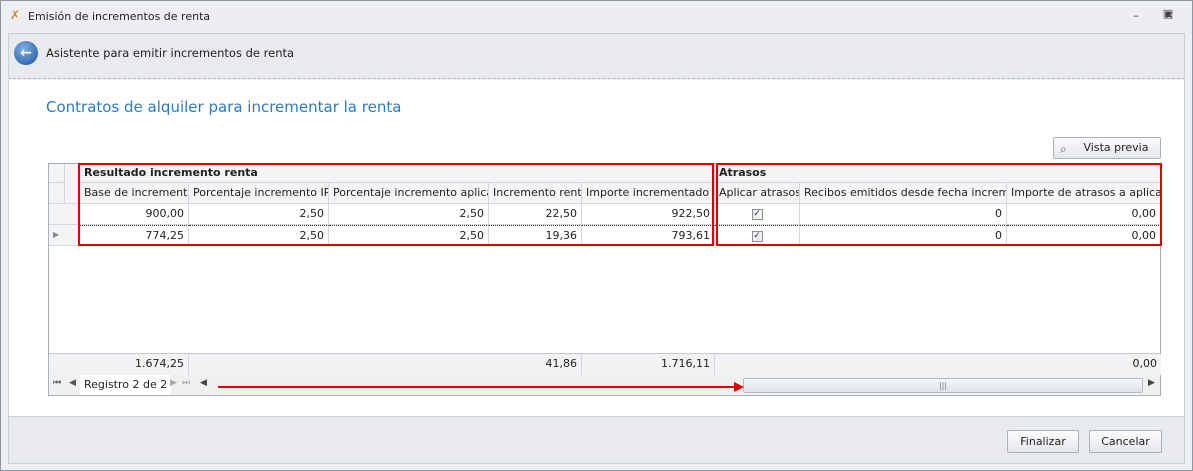  Describe the element at coordinates (1043, 441) in the screenshot. I see `finish-button: Finalizar` at that location.